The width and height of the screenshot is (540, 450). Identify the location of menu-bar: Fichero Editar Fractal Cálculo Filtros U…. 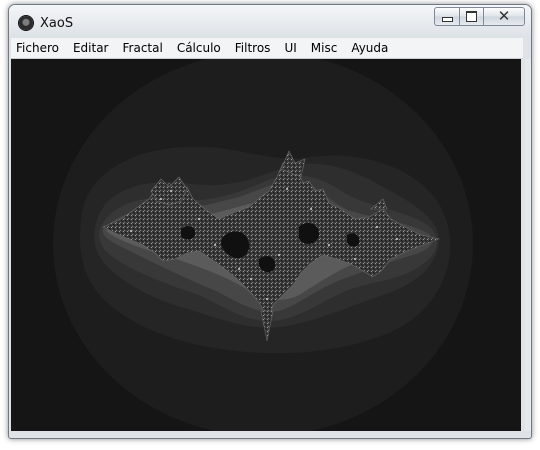
(267, 48).